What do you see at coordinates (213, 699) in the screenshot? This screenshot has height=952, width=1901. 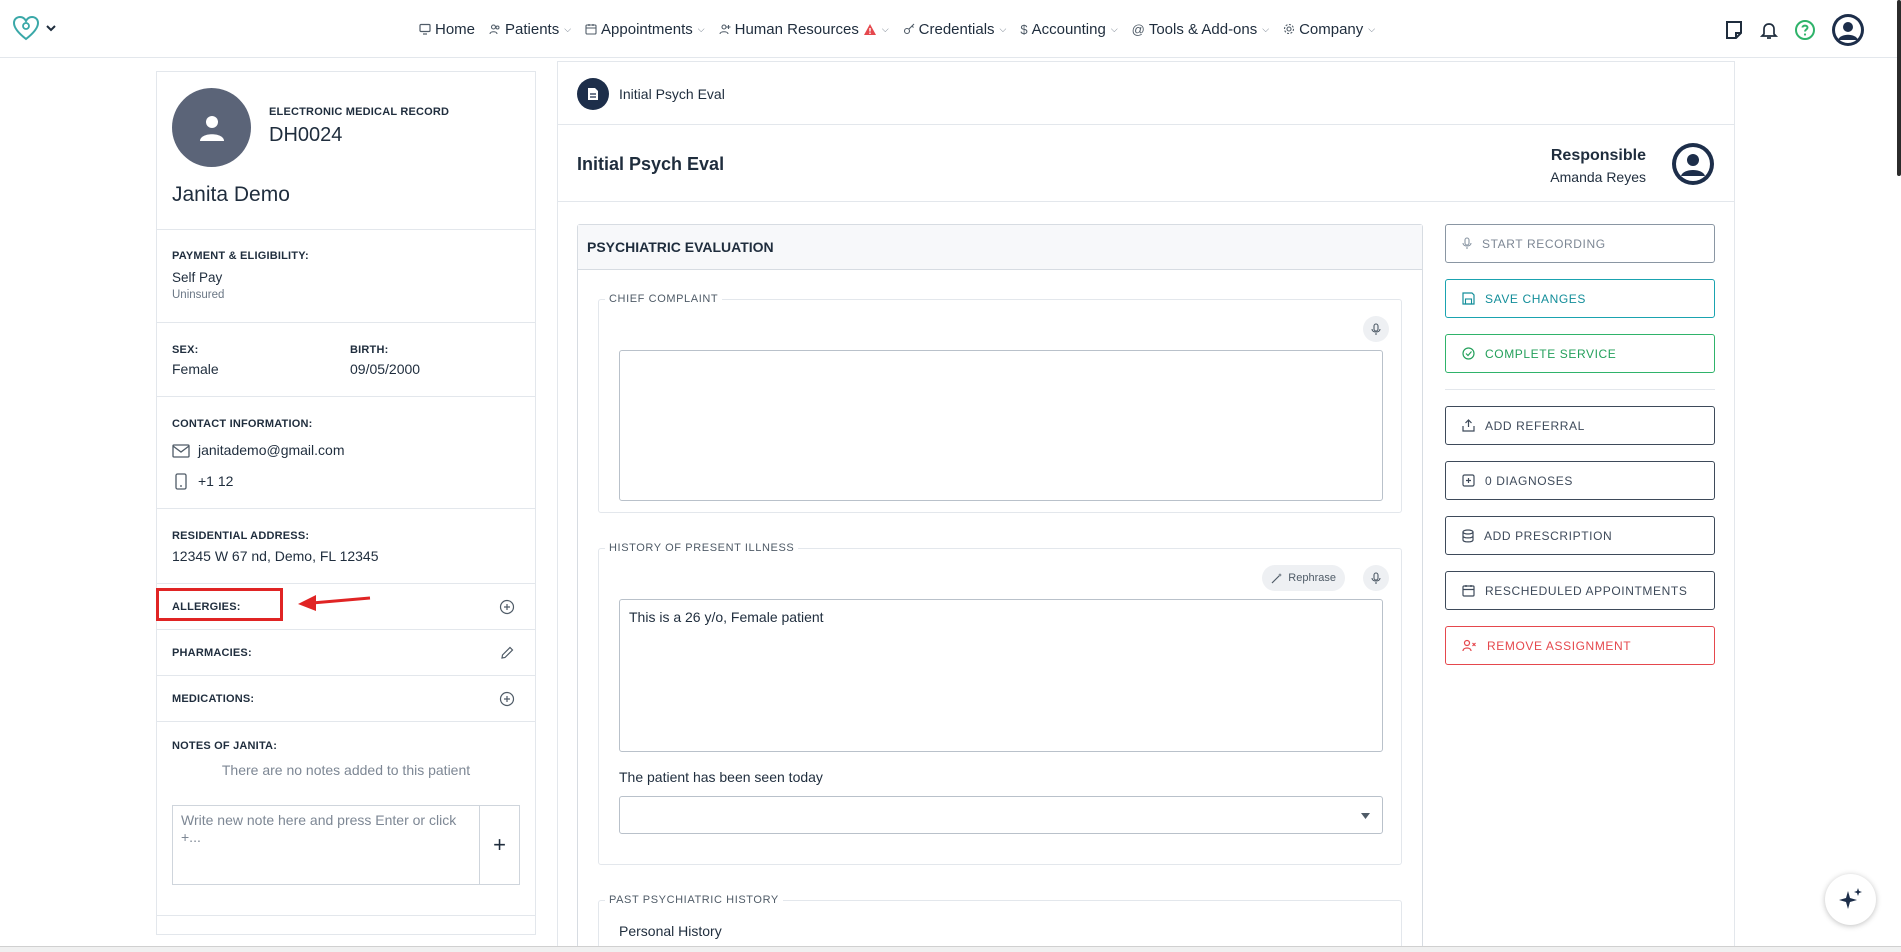 I see `medications-label: MEDICATIONS:` at bounding box center [213, 699].